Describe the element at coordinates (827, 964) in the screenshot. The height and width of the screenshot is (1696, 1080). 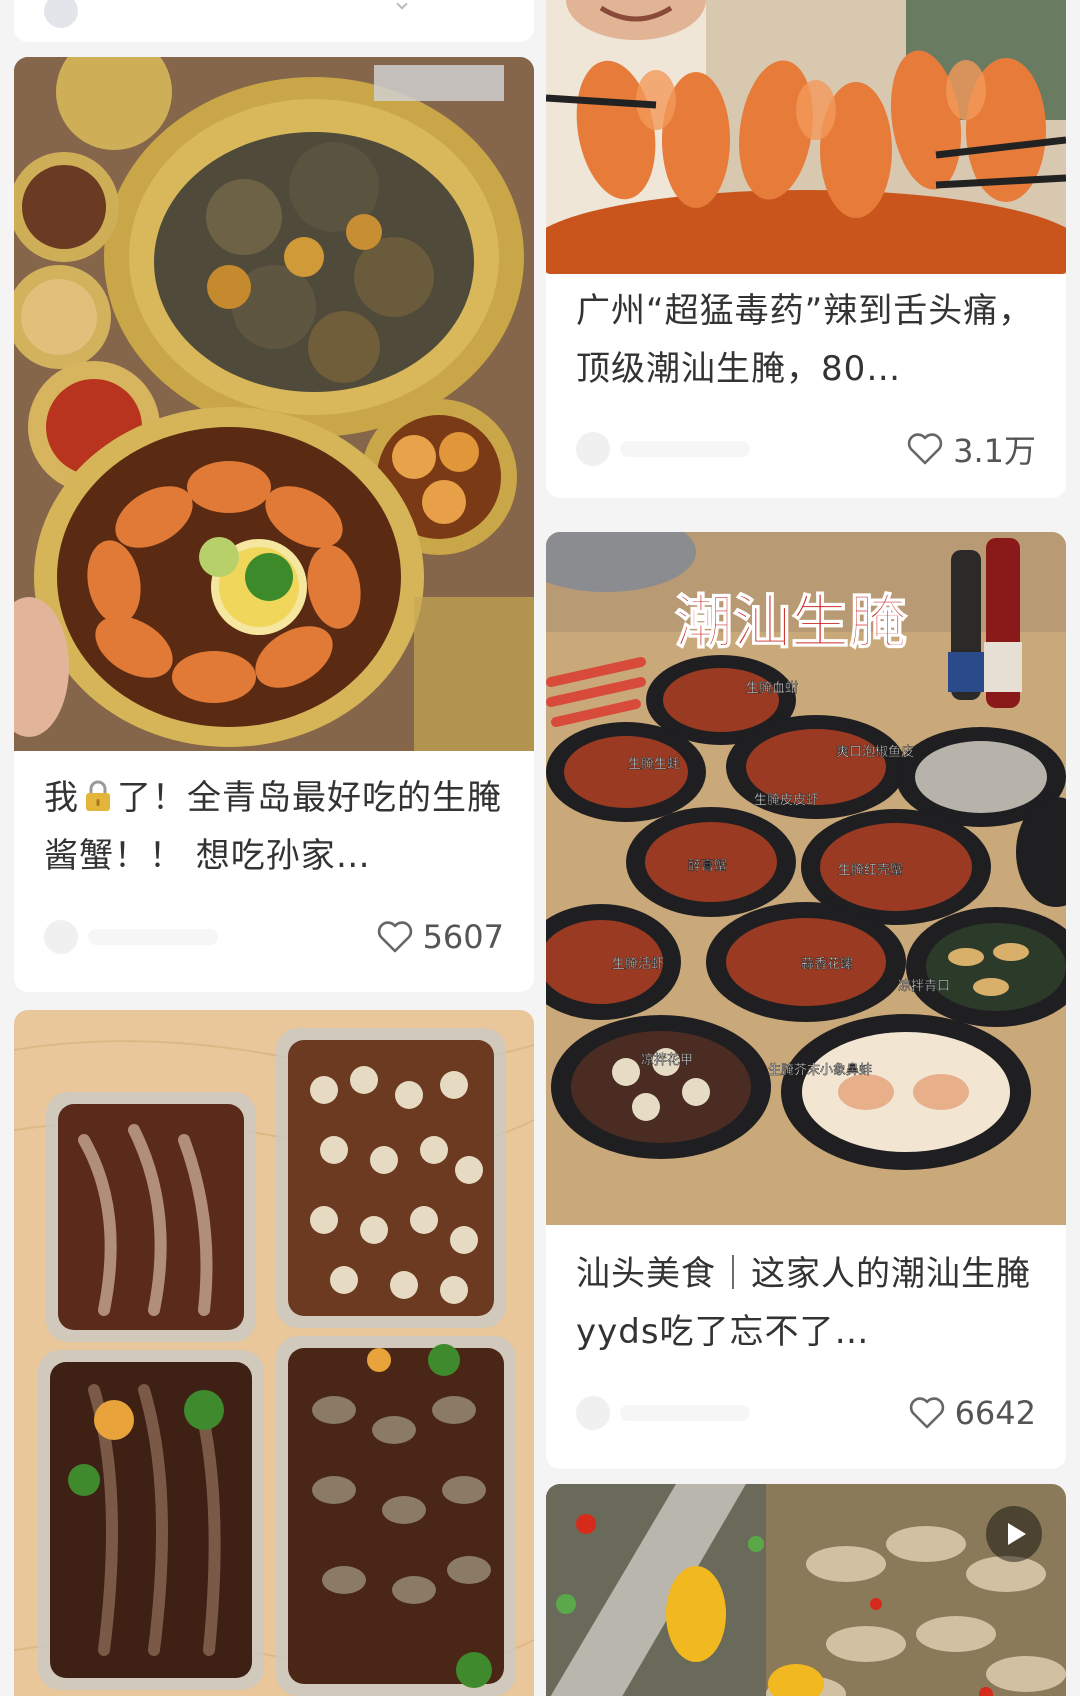
I see `dish-label: 蒜香花螺` at that location.